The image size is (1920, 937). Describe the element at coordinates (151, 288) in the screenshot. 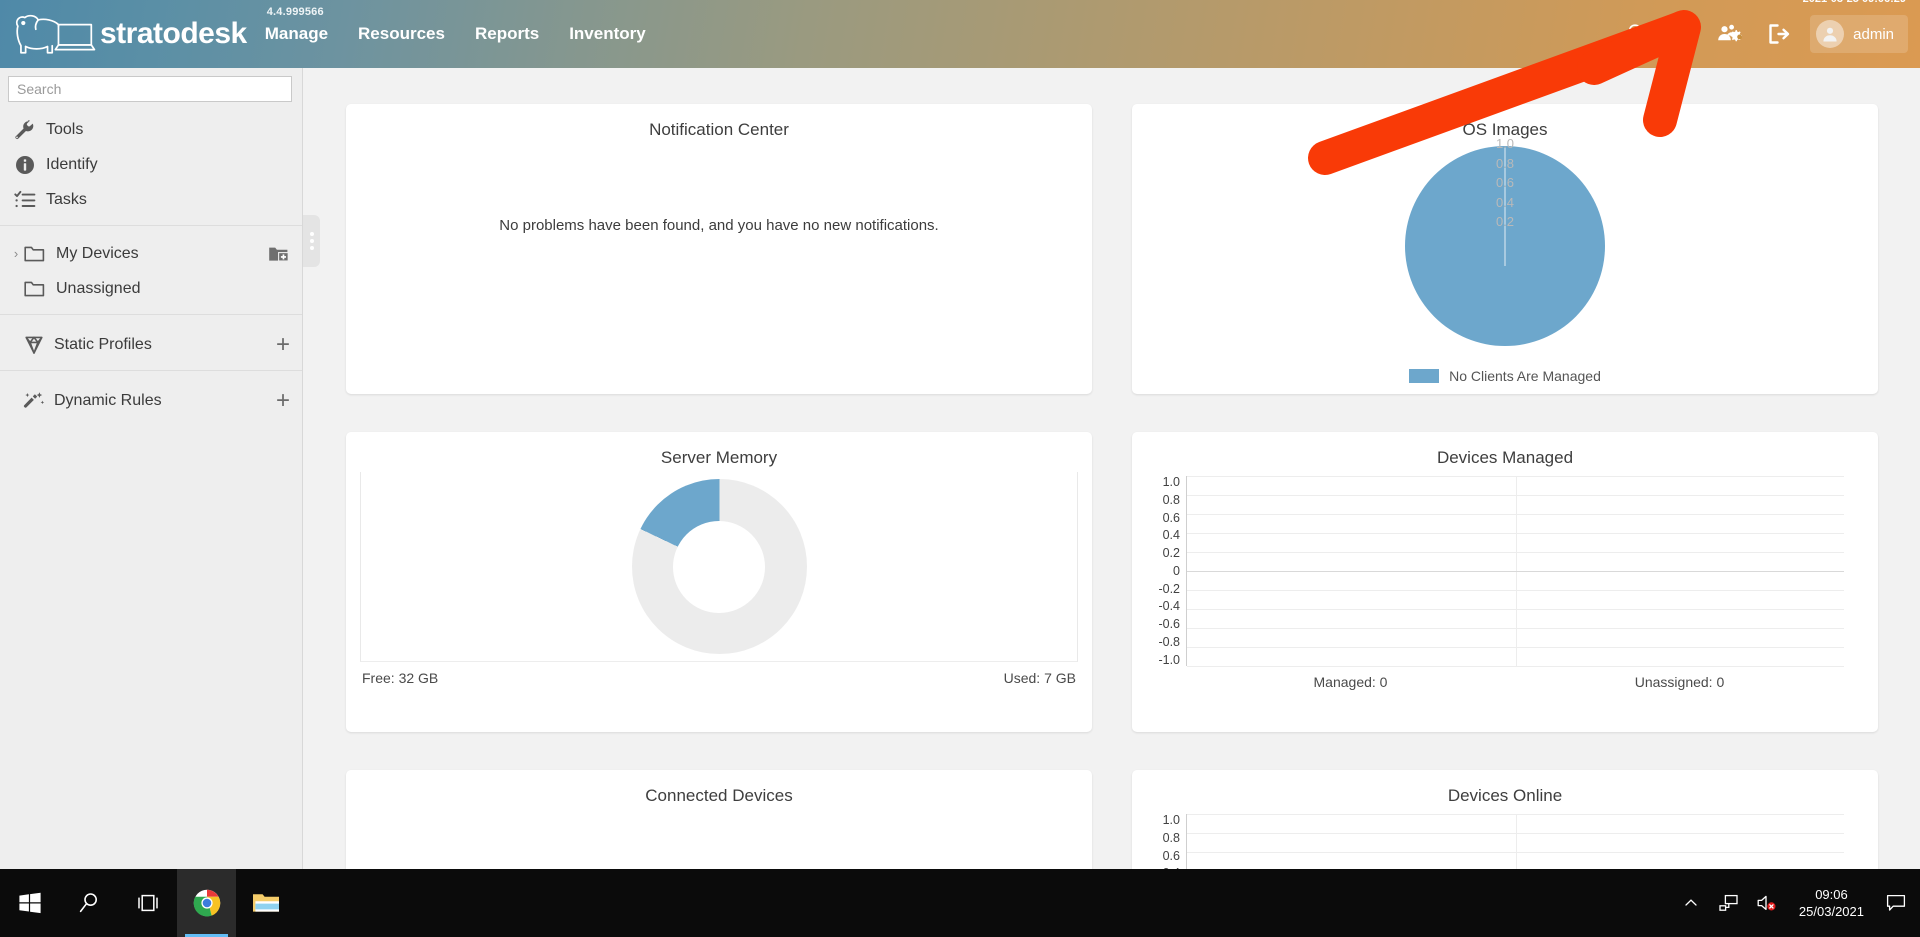

I see `sidebar-item-unassigned: Unassigned` at that location.